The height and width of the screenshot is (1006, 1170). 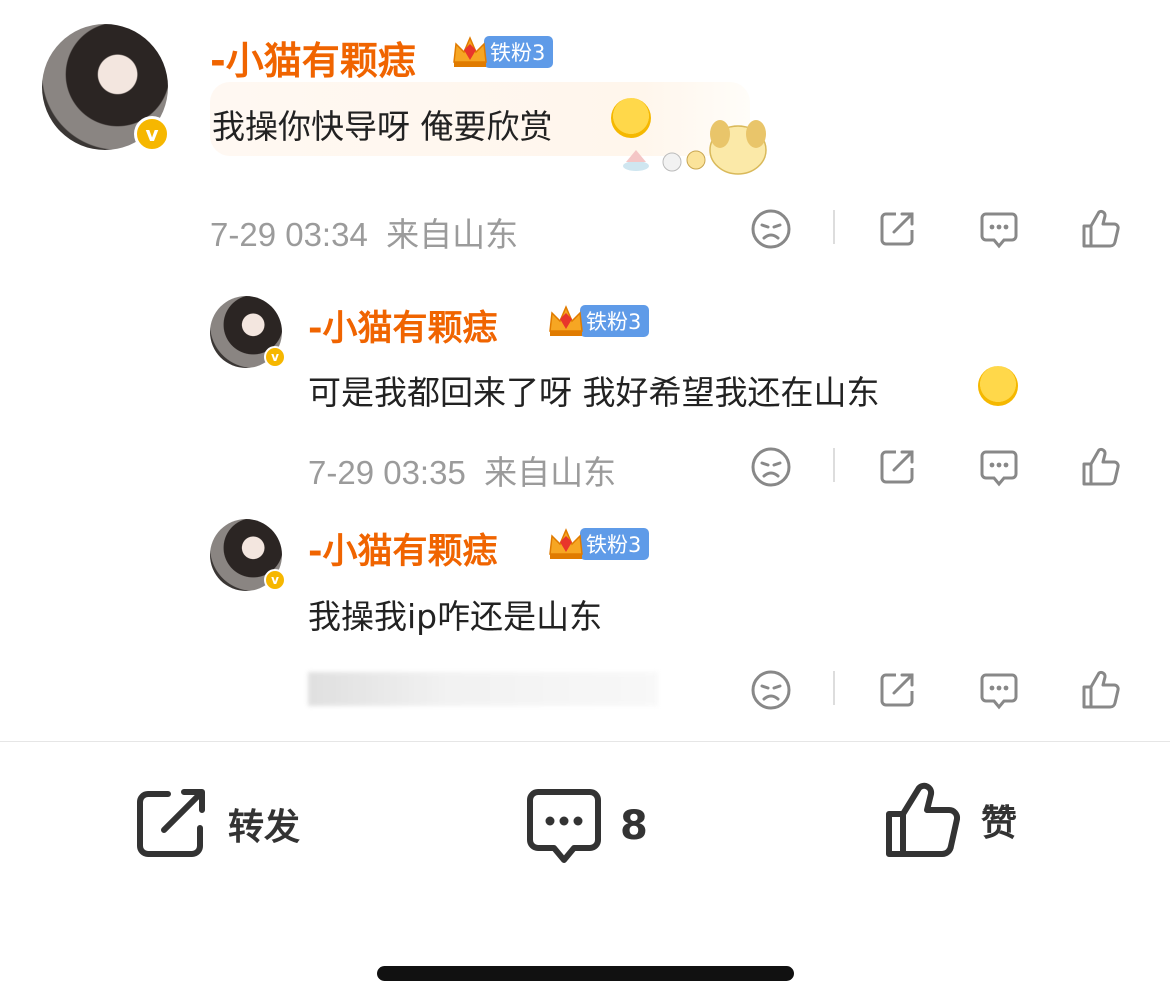 I want to click on repost-label: 转发, so click(x=264, y=827).